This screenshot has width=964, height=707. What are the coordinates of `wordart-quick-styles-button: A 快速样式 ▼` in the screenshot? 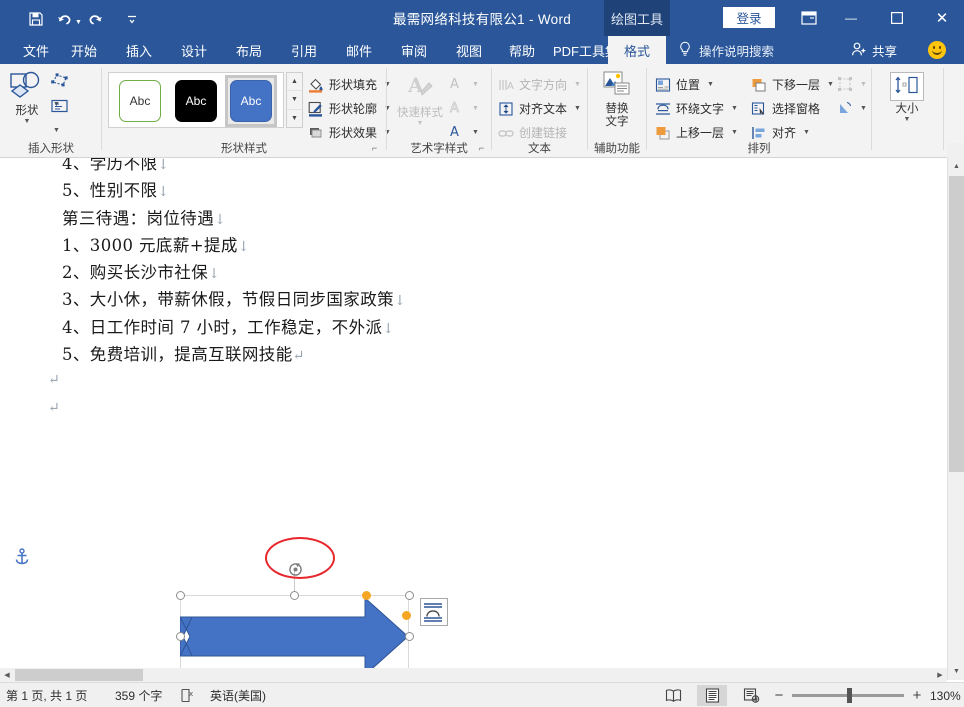 It's located at (420, 99).